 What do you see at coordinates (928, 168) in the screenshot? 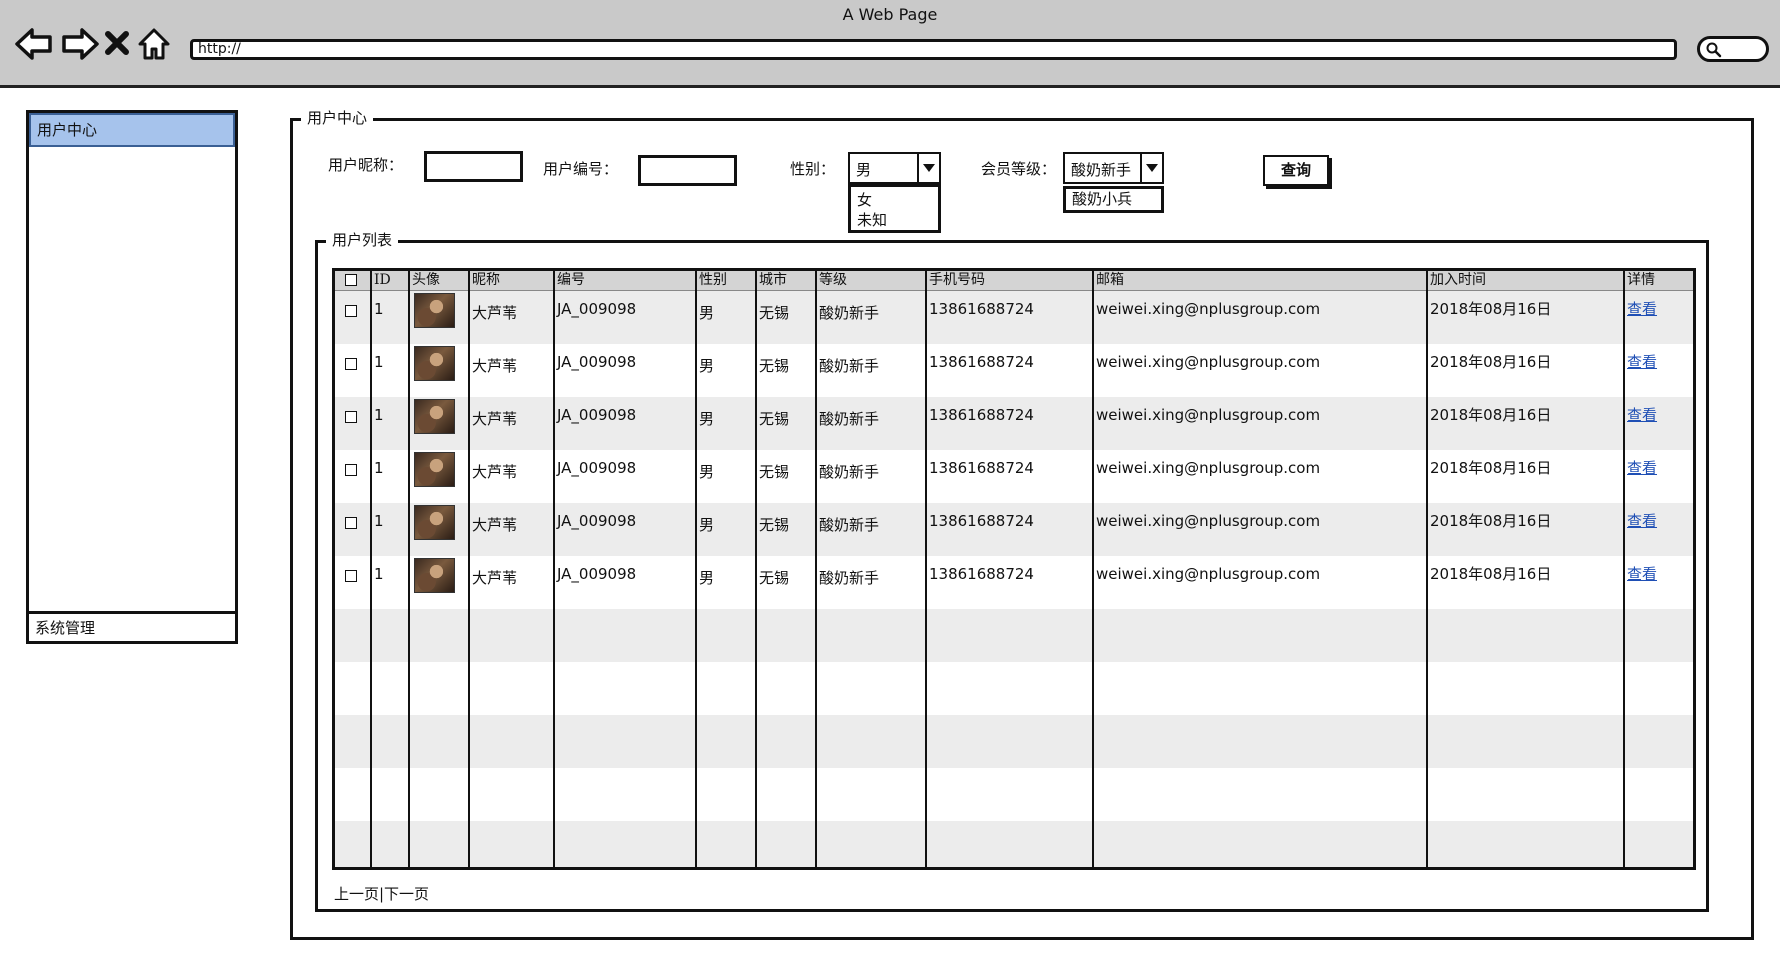
I see `gender-dropdown-toggle` at bounding box center [928, 168].